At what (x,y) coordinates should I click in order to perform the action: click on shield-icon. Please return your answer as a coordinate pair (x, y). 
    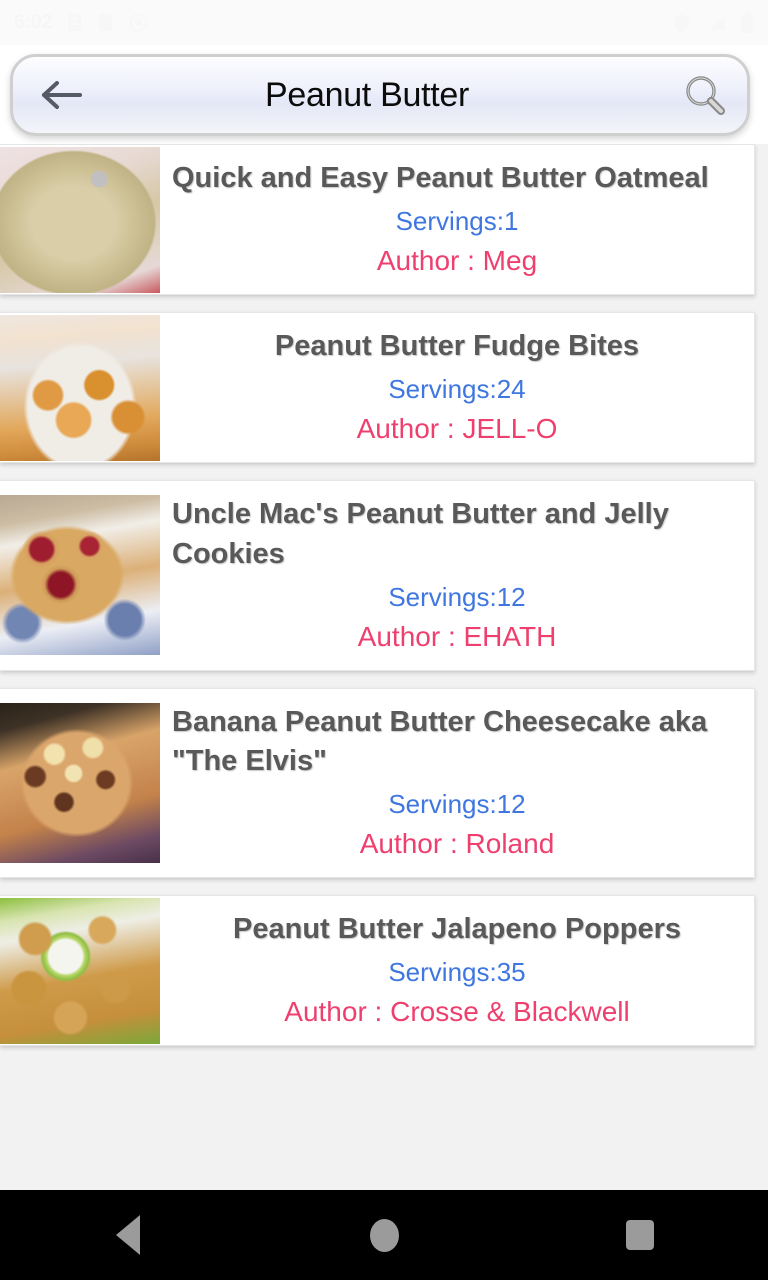
    Looking at the image, I should click on (681, 22).